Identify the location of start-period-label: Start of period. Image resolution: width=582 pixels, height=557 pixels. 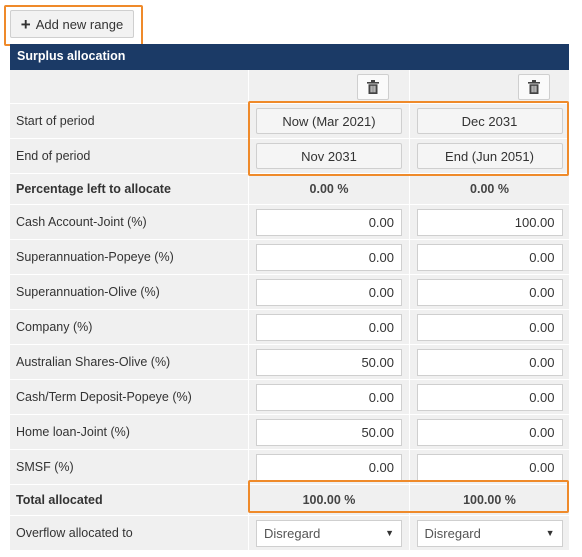
(129, 121).